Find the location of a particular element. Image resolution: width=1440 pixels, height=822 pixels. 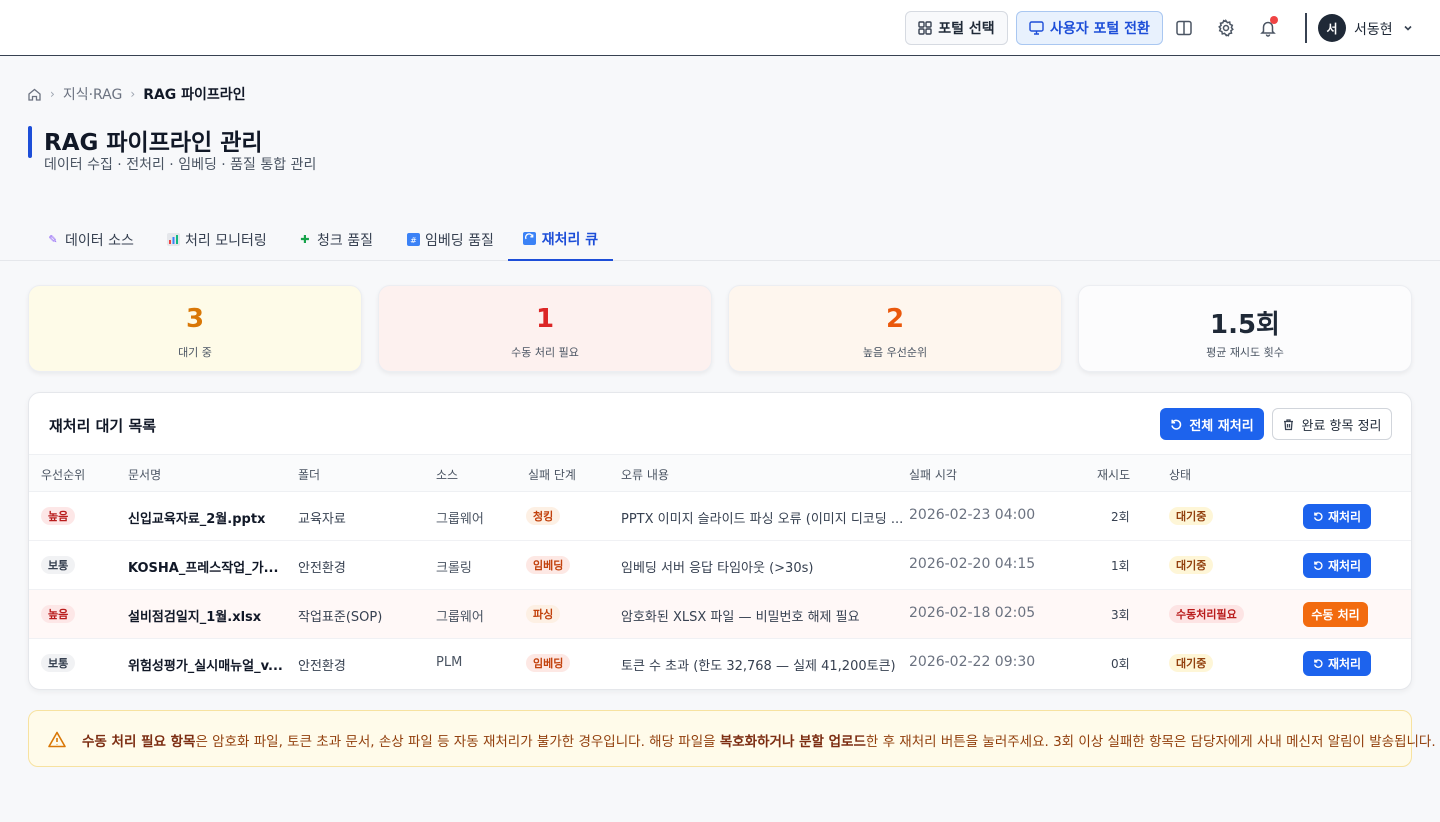

chevron-down-icon is located at coordinates (1408, 28).